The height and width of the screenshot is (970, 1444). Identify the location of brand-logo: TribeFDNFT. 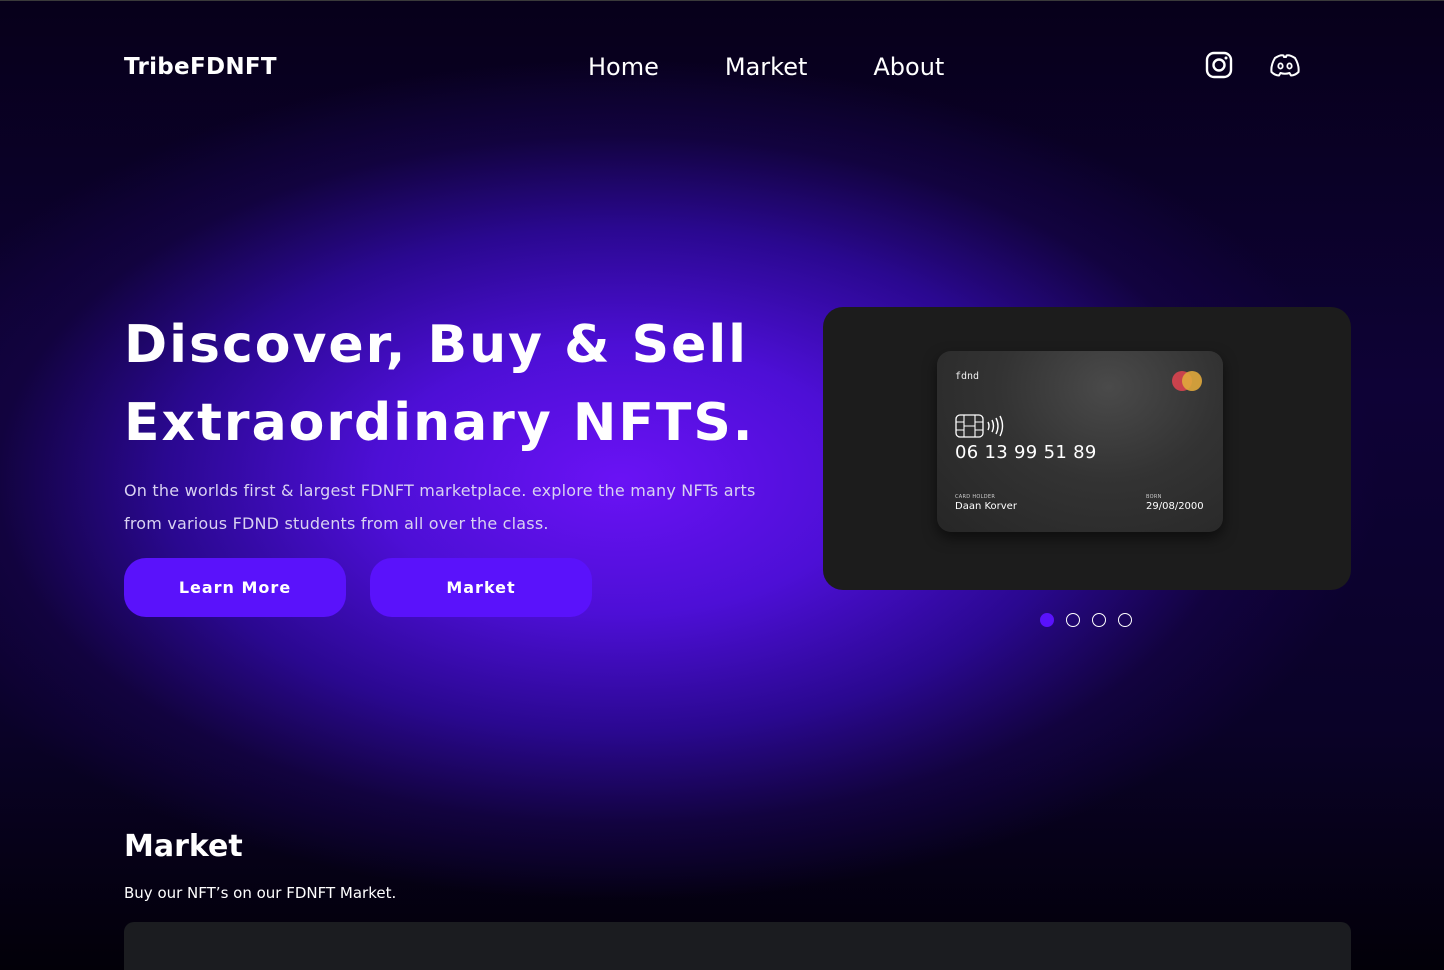
(200, 67).